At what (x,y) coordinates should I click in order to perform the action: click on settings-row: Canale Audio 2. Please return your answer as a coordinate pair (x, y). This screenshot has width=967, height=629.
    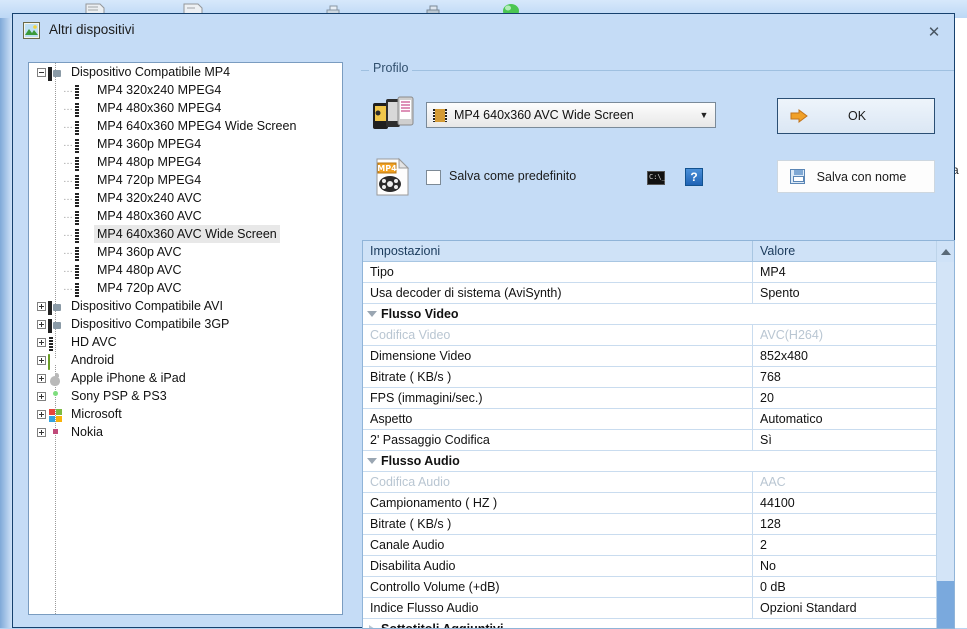
    Looking at the image, I should click on (658, 545).